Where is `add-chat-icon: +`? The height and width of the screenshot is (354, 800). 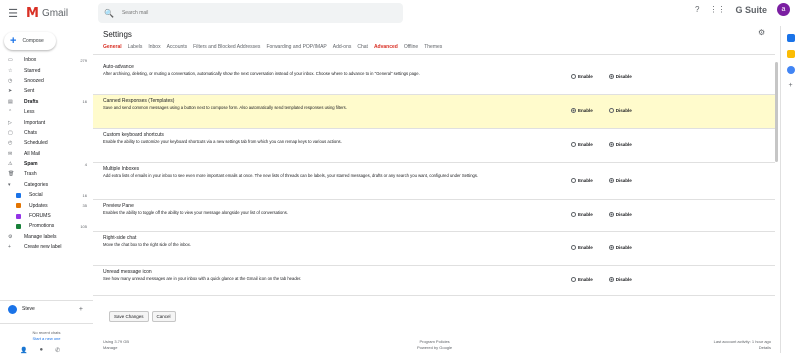 add-chat-icon: + is located at coordinates (81, 309).